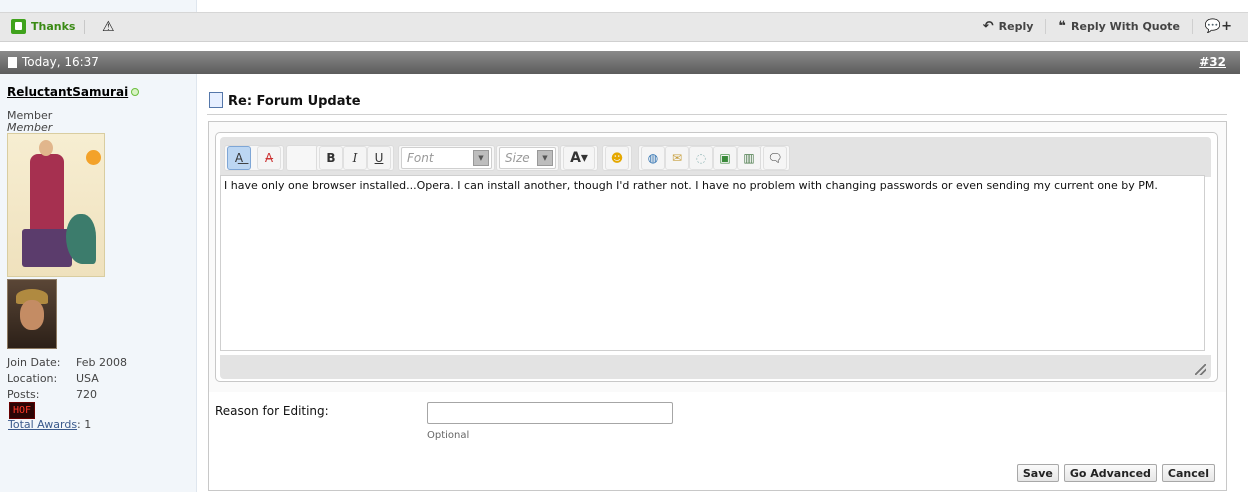 The height and width of the screenshot is (492, 1248). What do you see at coordinates (108, 27) in the screenshot?
I see `warning-icon: ⚠` at bounding box center [108, 27].